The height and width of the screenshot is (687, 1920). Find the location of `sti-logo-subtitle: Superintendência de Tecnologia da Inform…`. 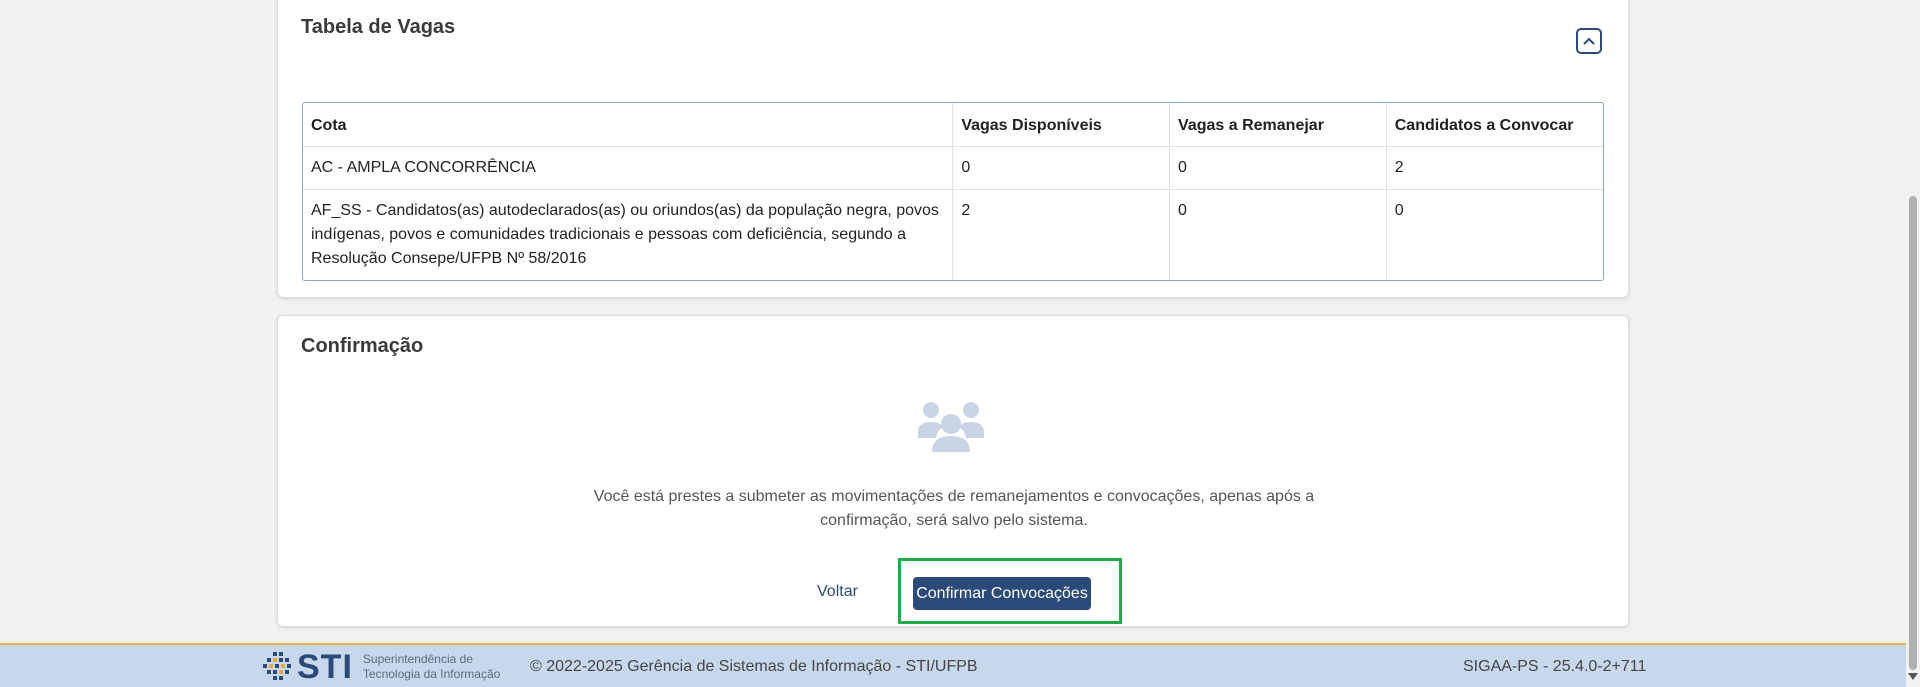

sti-logo-subtitle: Superintendência de Tecnologia da Inform… is located at coordinates (431, 667).